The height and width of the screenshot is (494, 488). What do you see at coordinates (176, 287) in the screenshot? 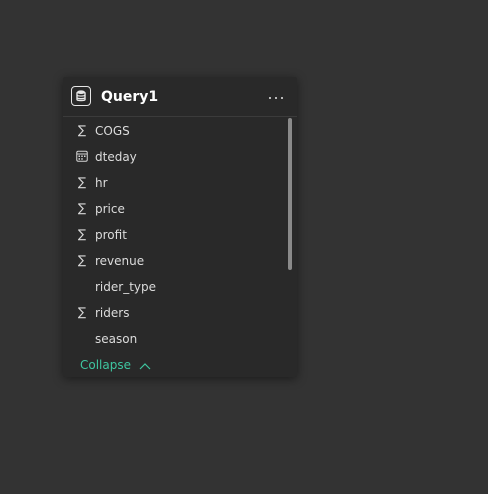
I see `field-item-rider-type: rider_type` at bounding box center [176, 287].